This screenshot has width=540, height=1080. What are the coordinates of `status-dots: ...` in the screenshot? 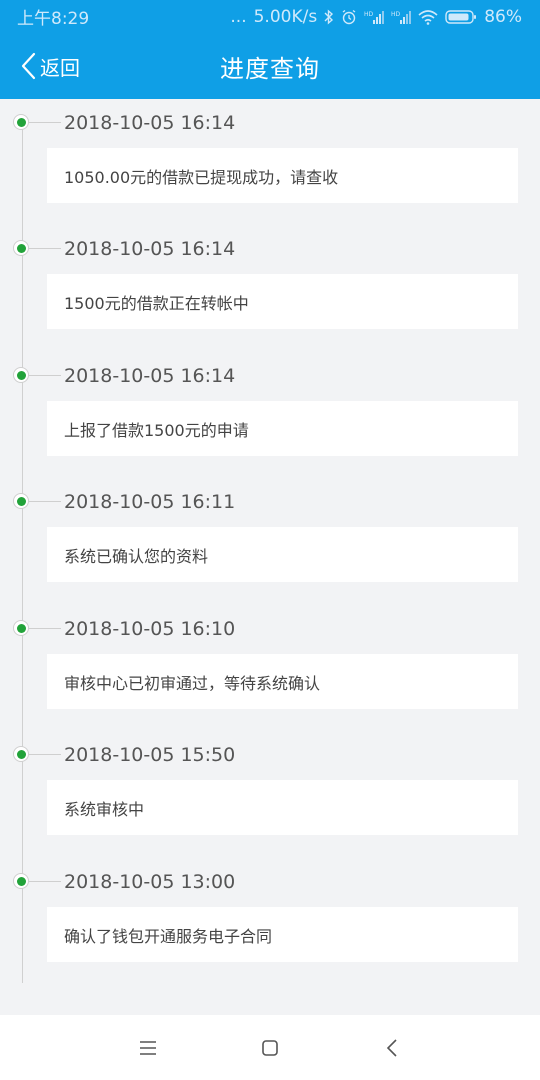 It's located at (238, 16).